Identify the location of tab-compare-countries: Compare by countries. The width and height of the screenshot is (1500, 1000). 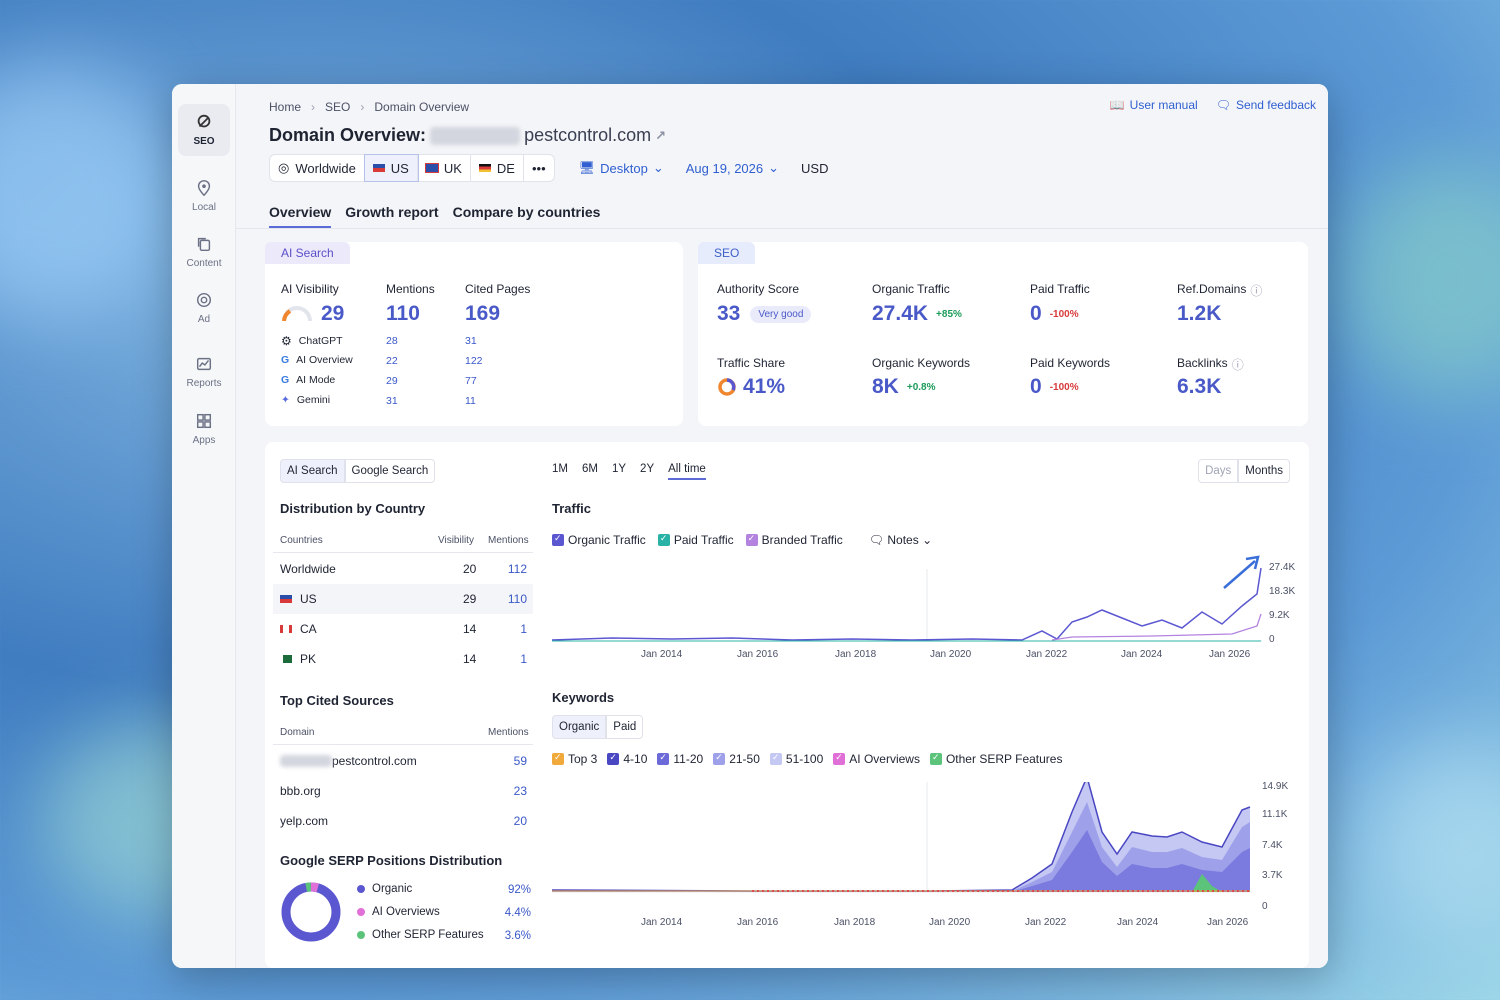
(527, 216).